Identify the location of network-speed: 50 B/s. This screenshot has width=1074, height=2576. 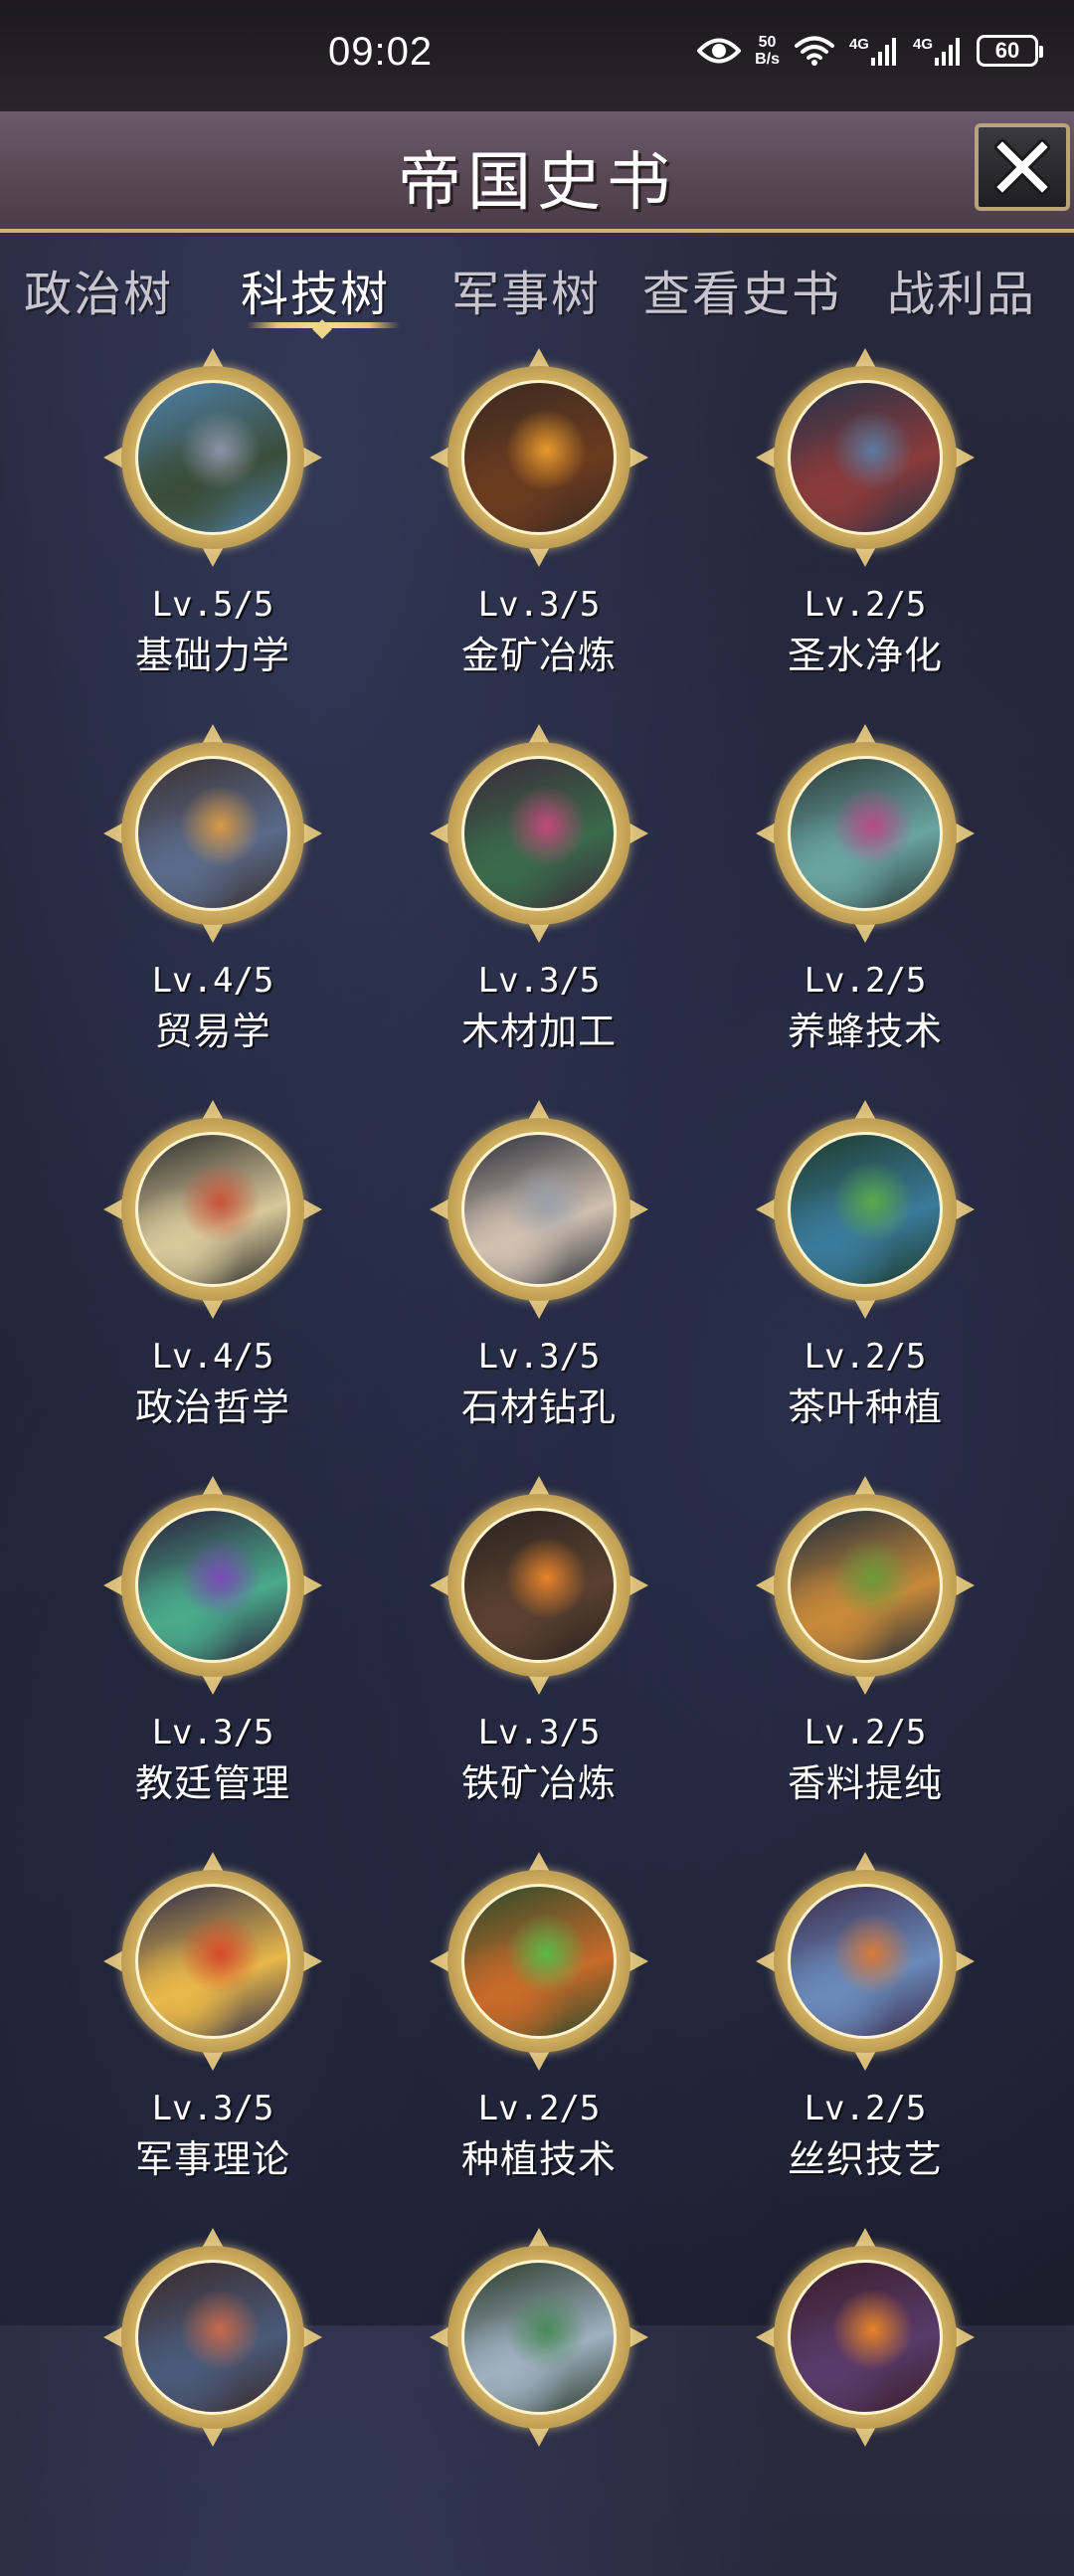
(767, 51).